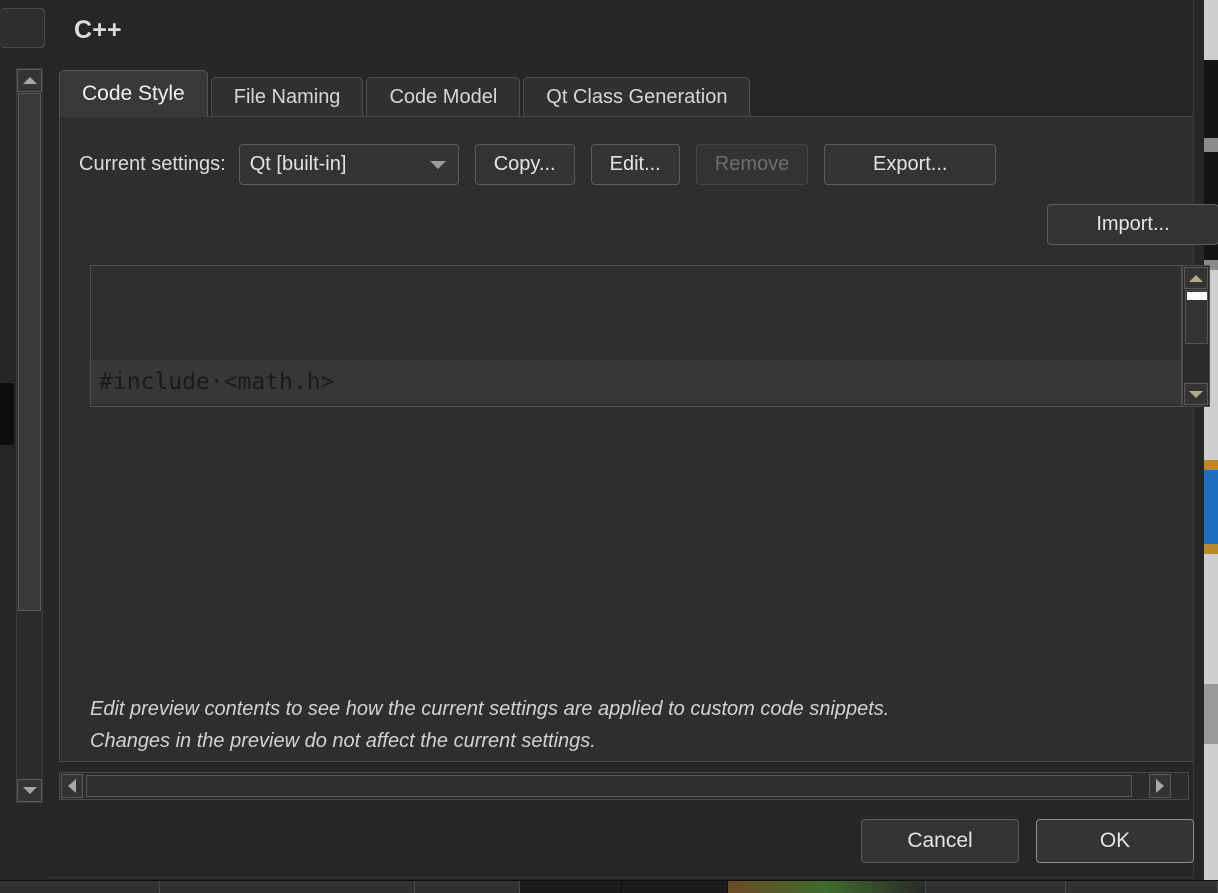  I want to click on tab-label: Code Style, so click(133, 93).